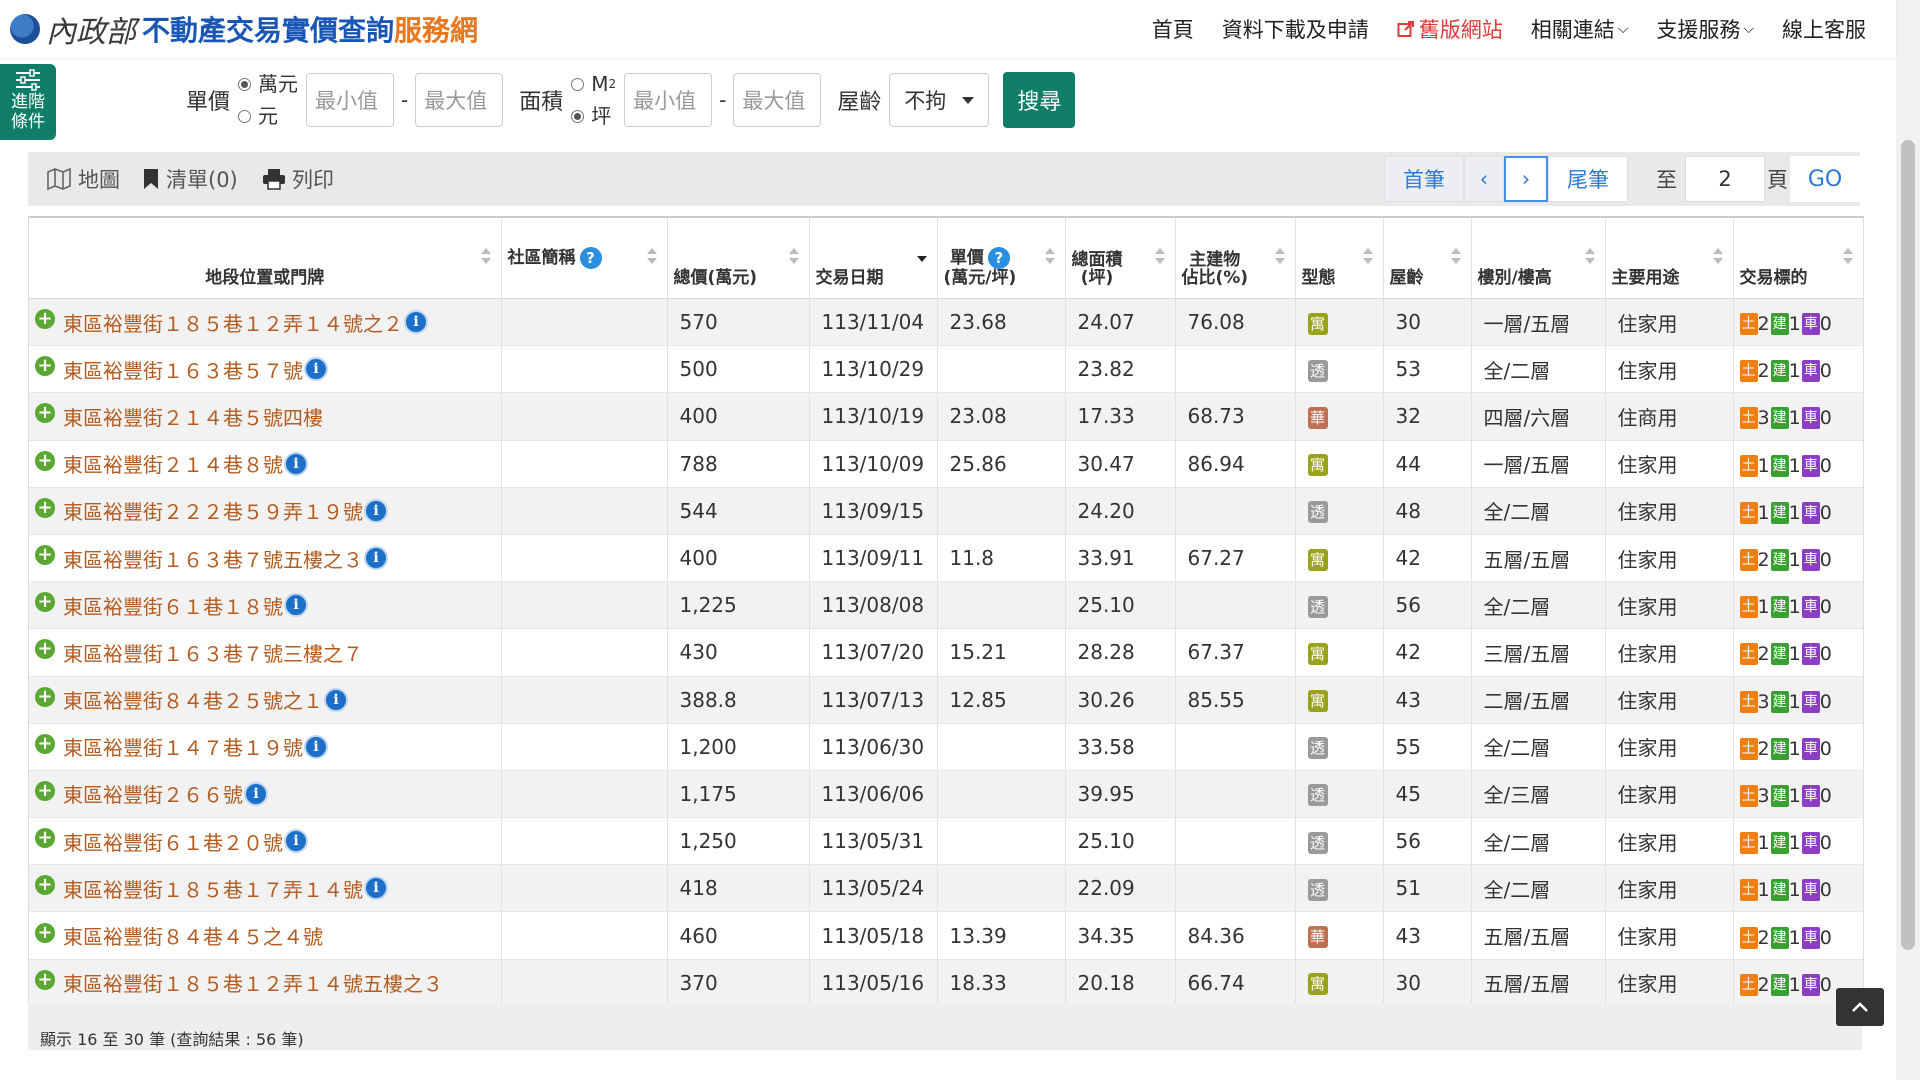 The height and width of the screenshot is (1080, 1920). I want to click on area-max-input: 最大值, so click(777, 100).